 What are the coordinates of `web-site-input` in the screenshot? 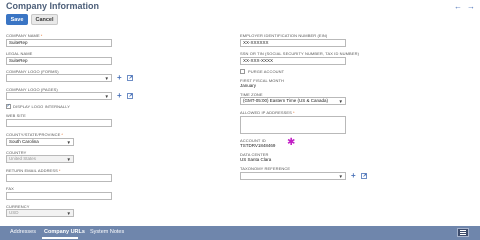 It's located at (59, 123).